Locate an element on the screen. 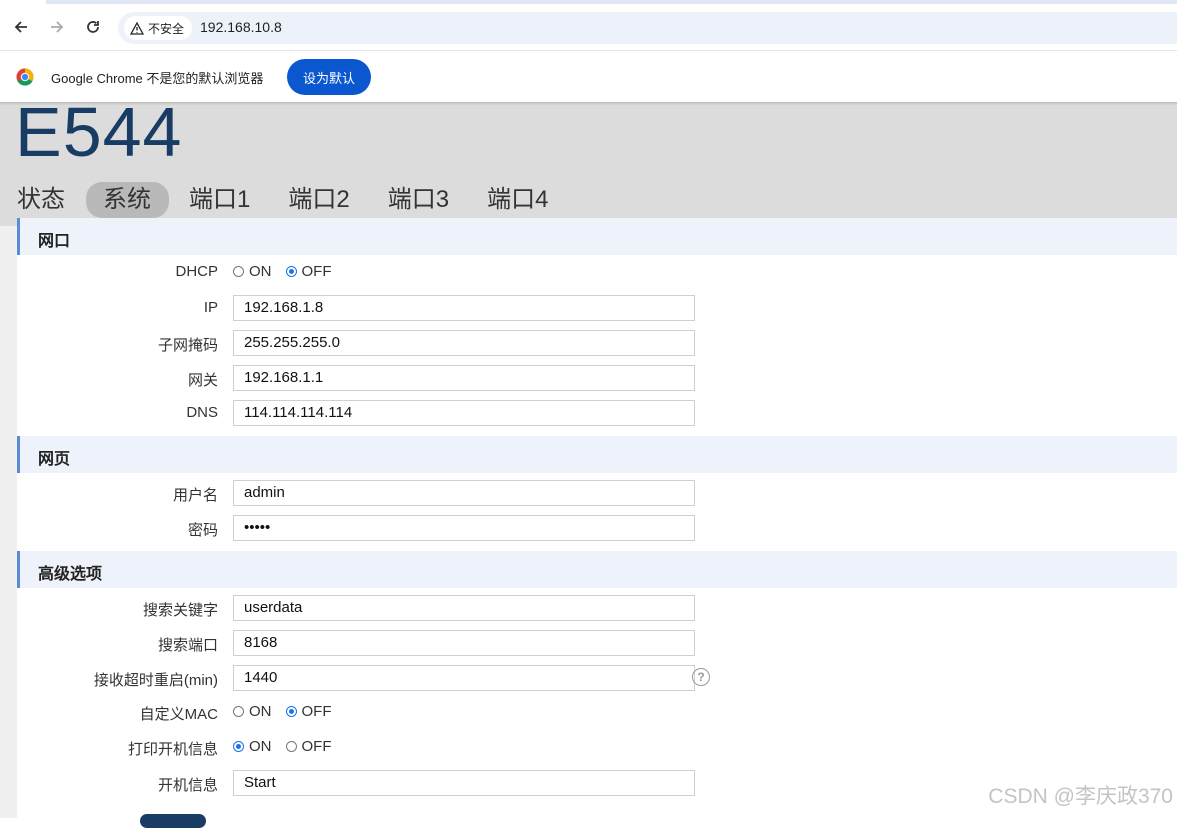 This screenshot has width=1177, height=828. security-chip: 不安全 is located at coordinates (158, 28).